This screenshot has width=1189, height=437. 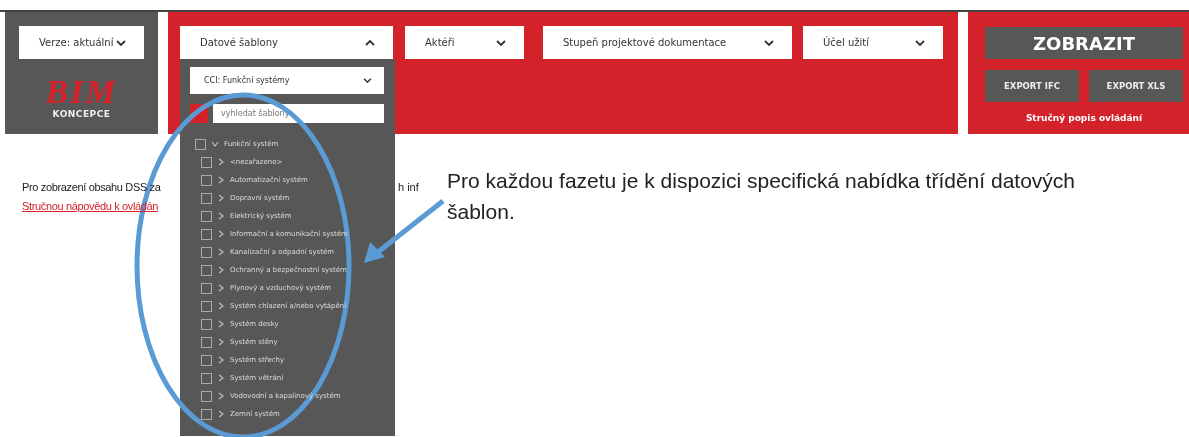 What do you see at coordinates (287, 80) in the screenshot?
I see `classification-select: CCI: Funkční systémy` at bounding box center [287, 80].